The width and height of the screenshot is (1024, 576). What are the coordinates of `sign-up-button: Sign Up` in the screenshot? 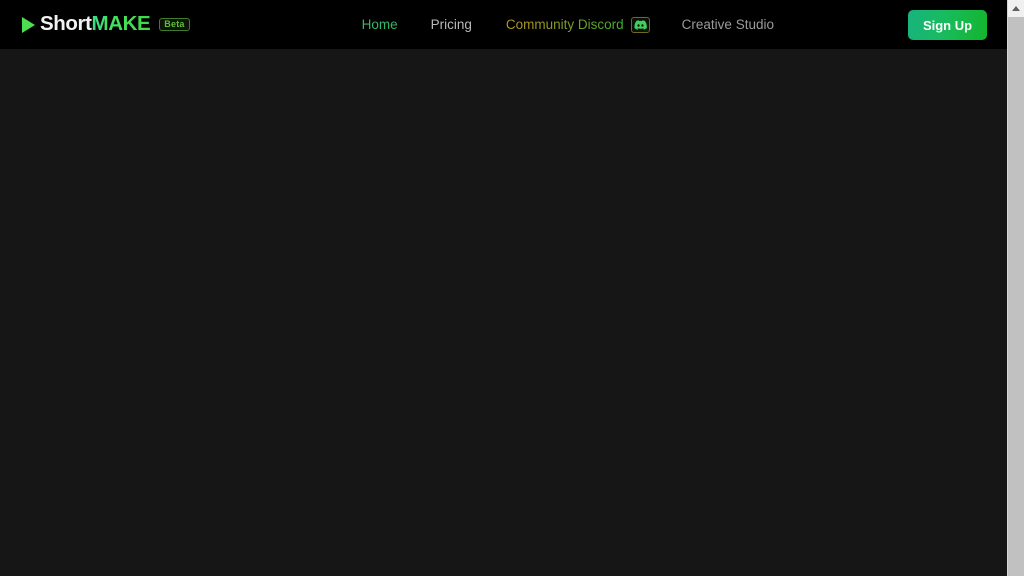 It's located at (947, 25).